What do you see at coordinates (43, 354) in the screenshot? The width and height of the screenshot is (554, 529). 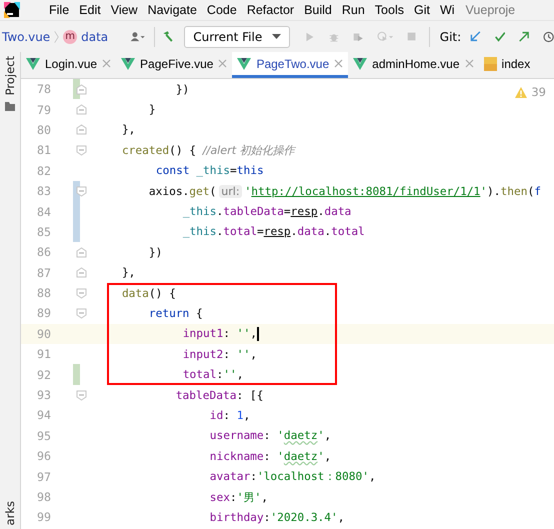 I see `line-number: 91` at bounding box center [43, 354].